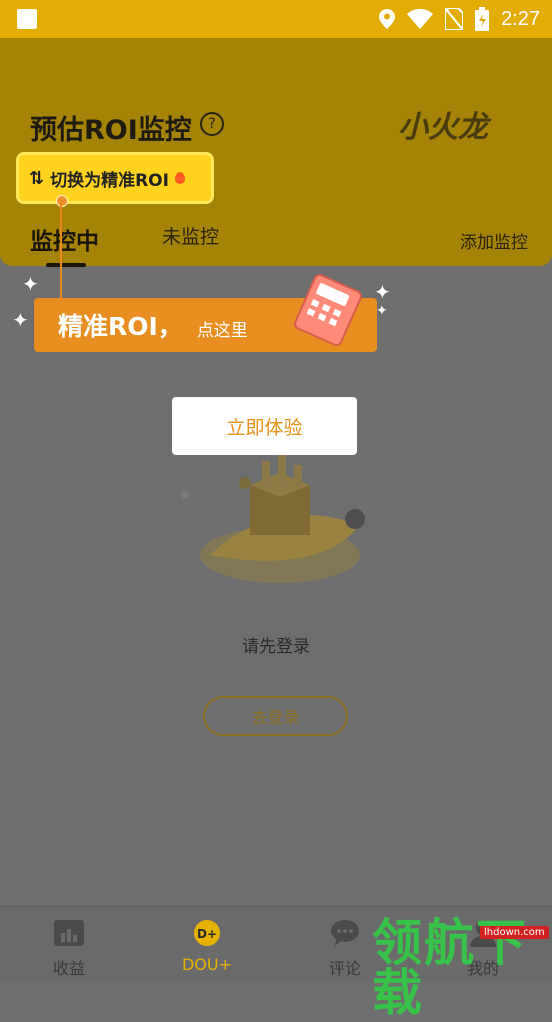  I want to click on nav-item-income: 收益, so click(69, 944).